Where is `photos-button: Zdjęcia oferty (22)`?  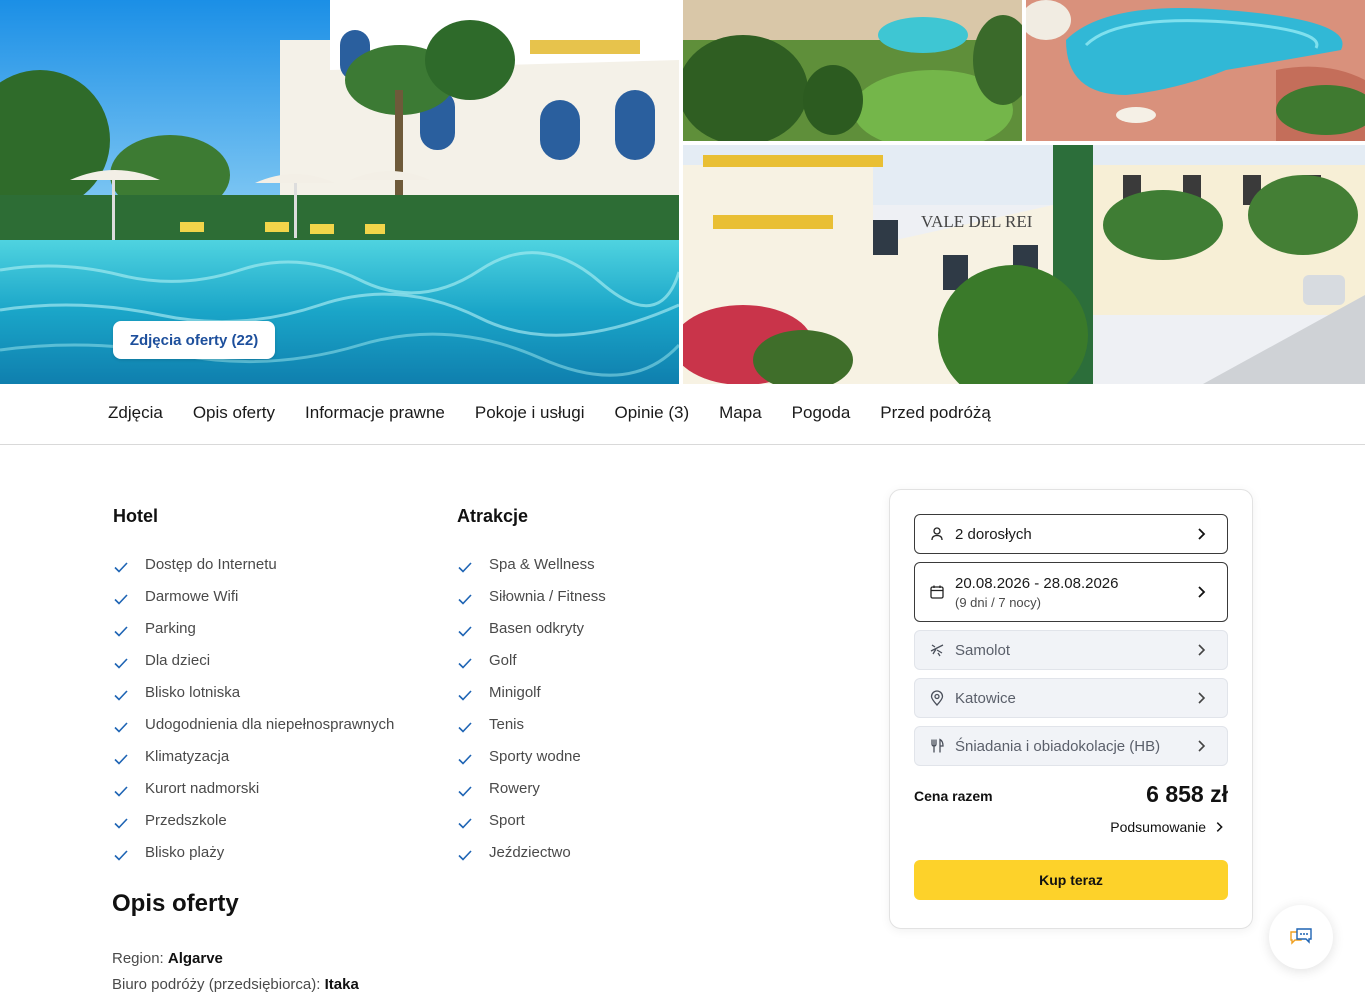
photos-button: Zdjęcia oferty (22) is located at coordinates (194, 340).